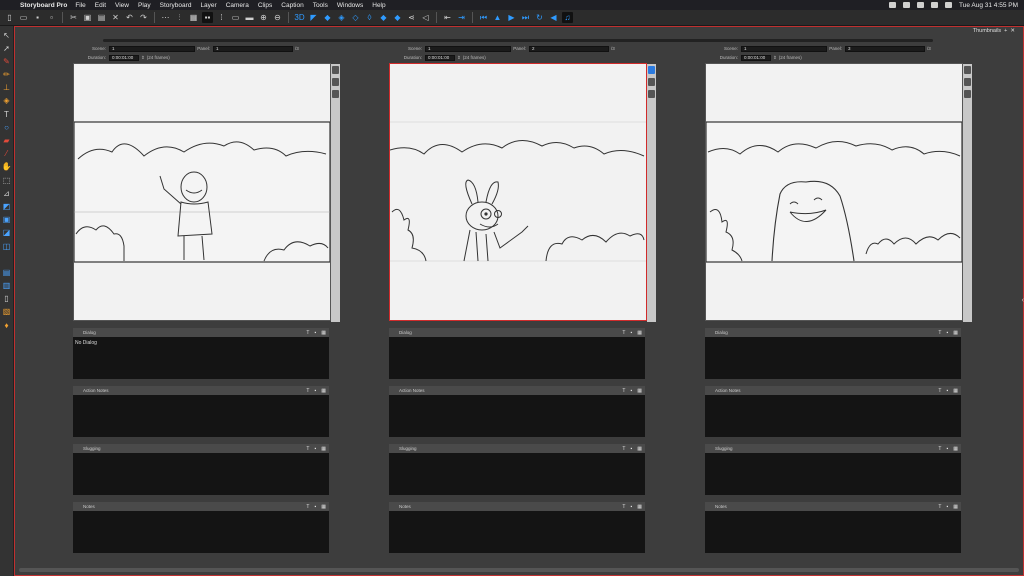  What do you see at coordinates (350, 5) in the screenshot?
I see `menu-windows: Windows` at bounding box center [350, 5].